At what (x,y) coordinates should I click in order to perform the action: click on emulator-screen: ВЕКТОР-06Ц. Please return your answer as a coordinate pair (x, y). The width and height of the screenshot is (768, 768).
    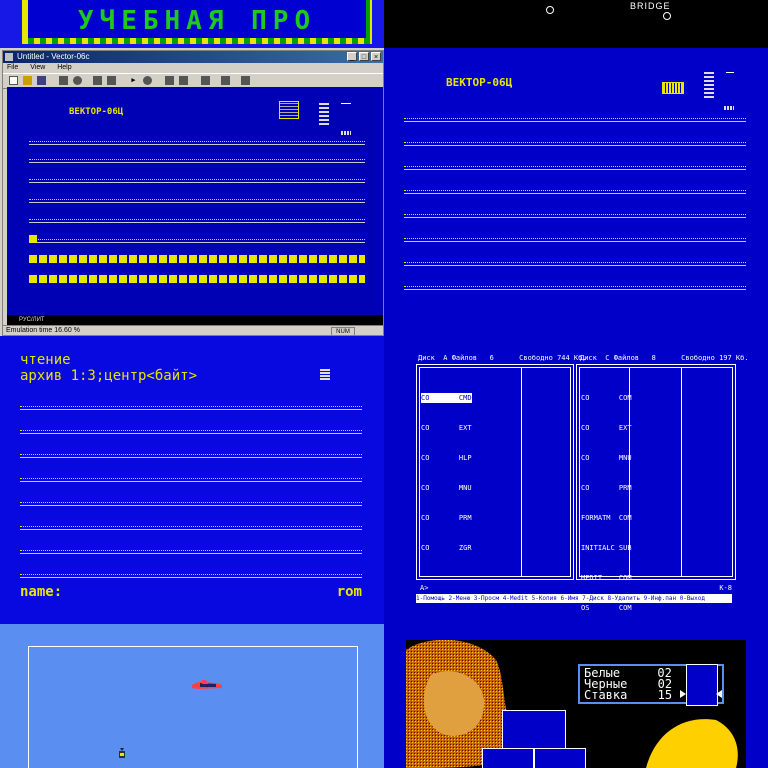
    Looking at the image, I should click on (195, 201).